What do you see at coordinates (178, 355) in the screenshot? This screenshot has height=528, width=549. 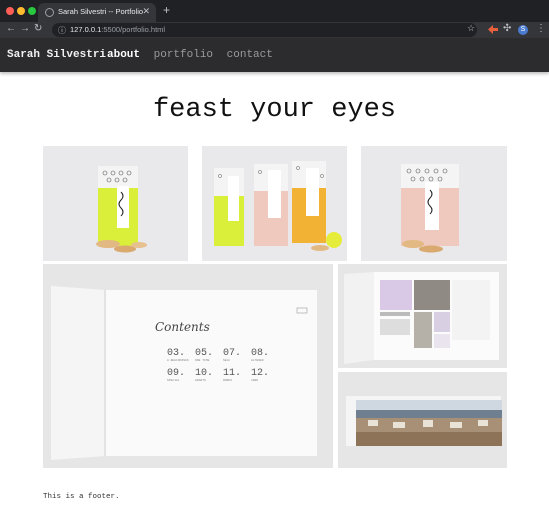 I see `booklet-entry: 03. A BEGINNINGS` at bounding box center [178, 355].